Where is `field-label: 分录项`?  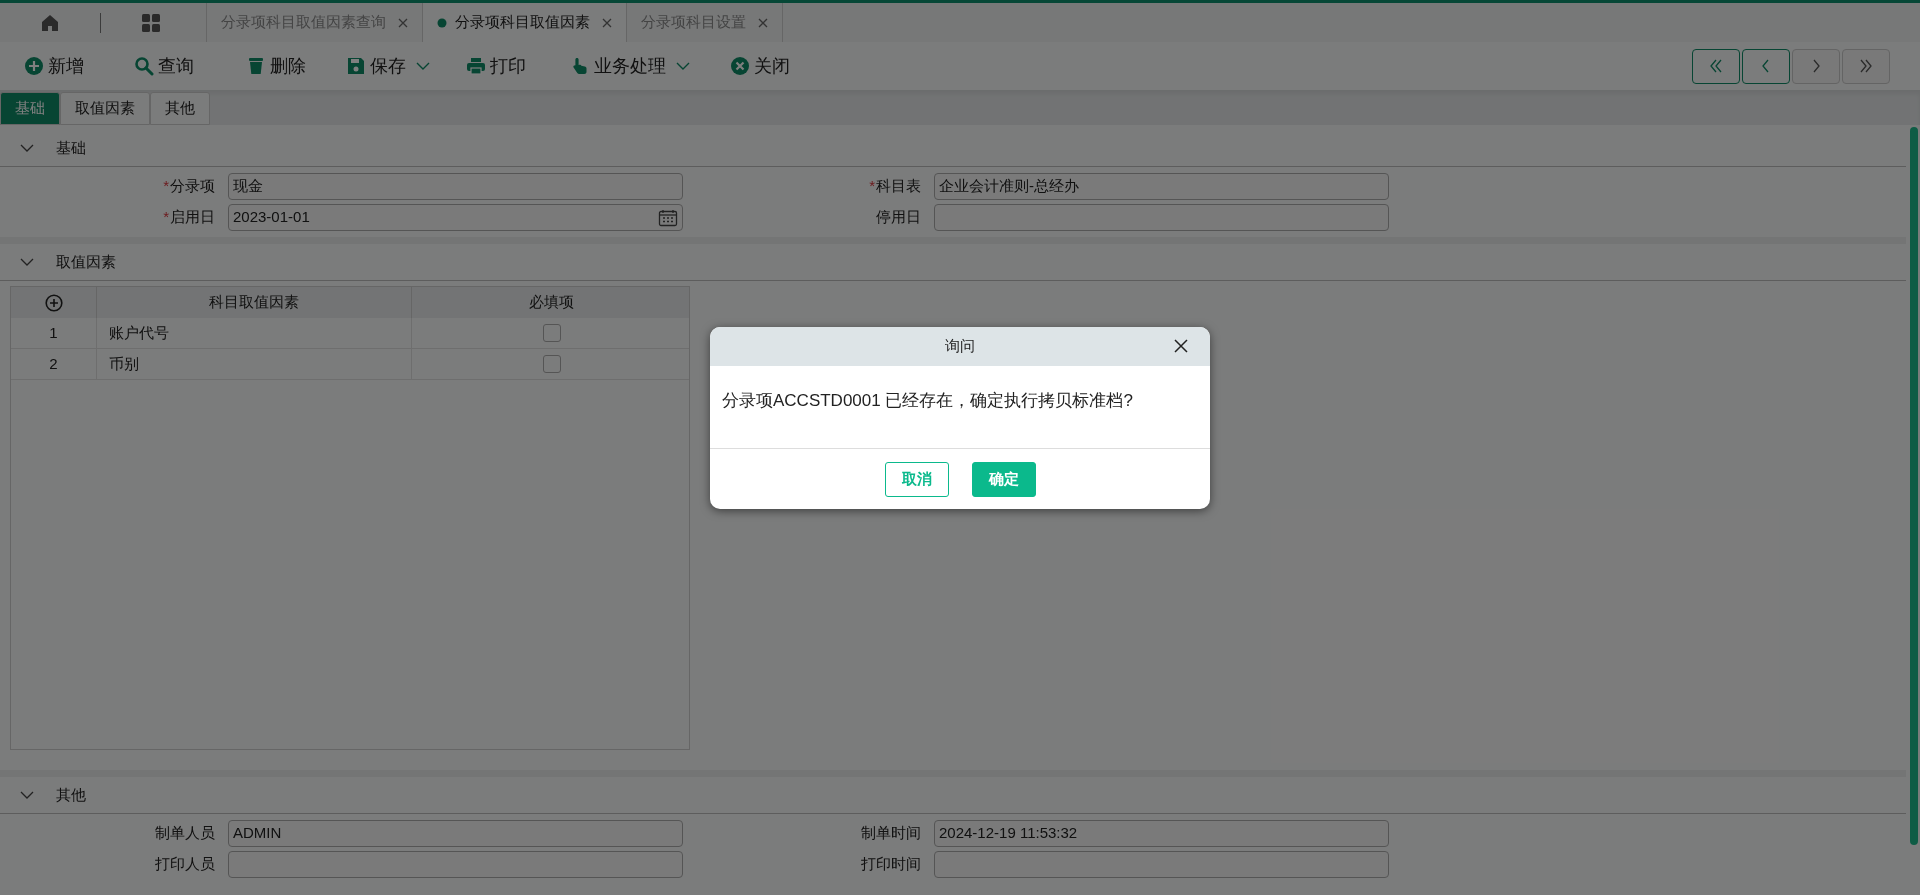 field-label: 分录项 is located at coordinates (192, 186).